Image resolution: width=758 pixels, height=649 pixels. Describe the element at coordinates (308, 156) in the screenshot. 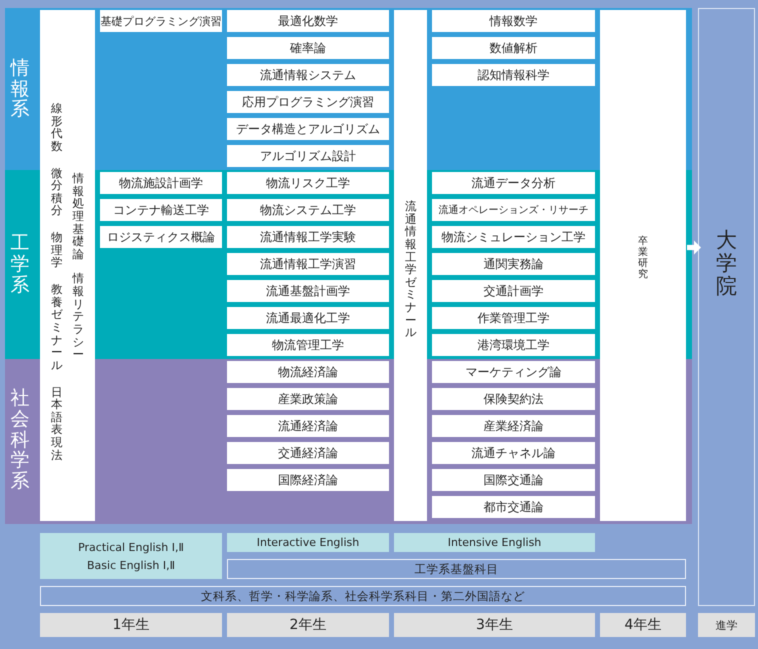

I see `course-item: アルゴリズム設計` at that location.